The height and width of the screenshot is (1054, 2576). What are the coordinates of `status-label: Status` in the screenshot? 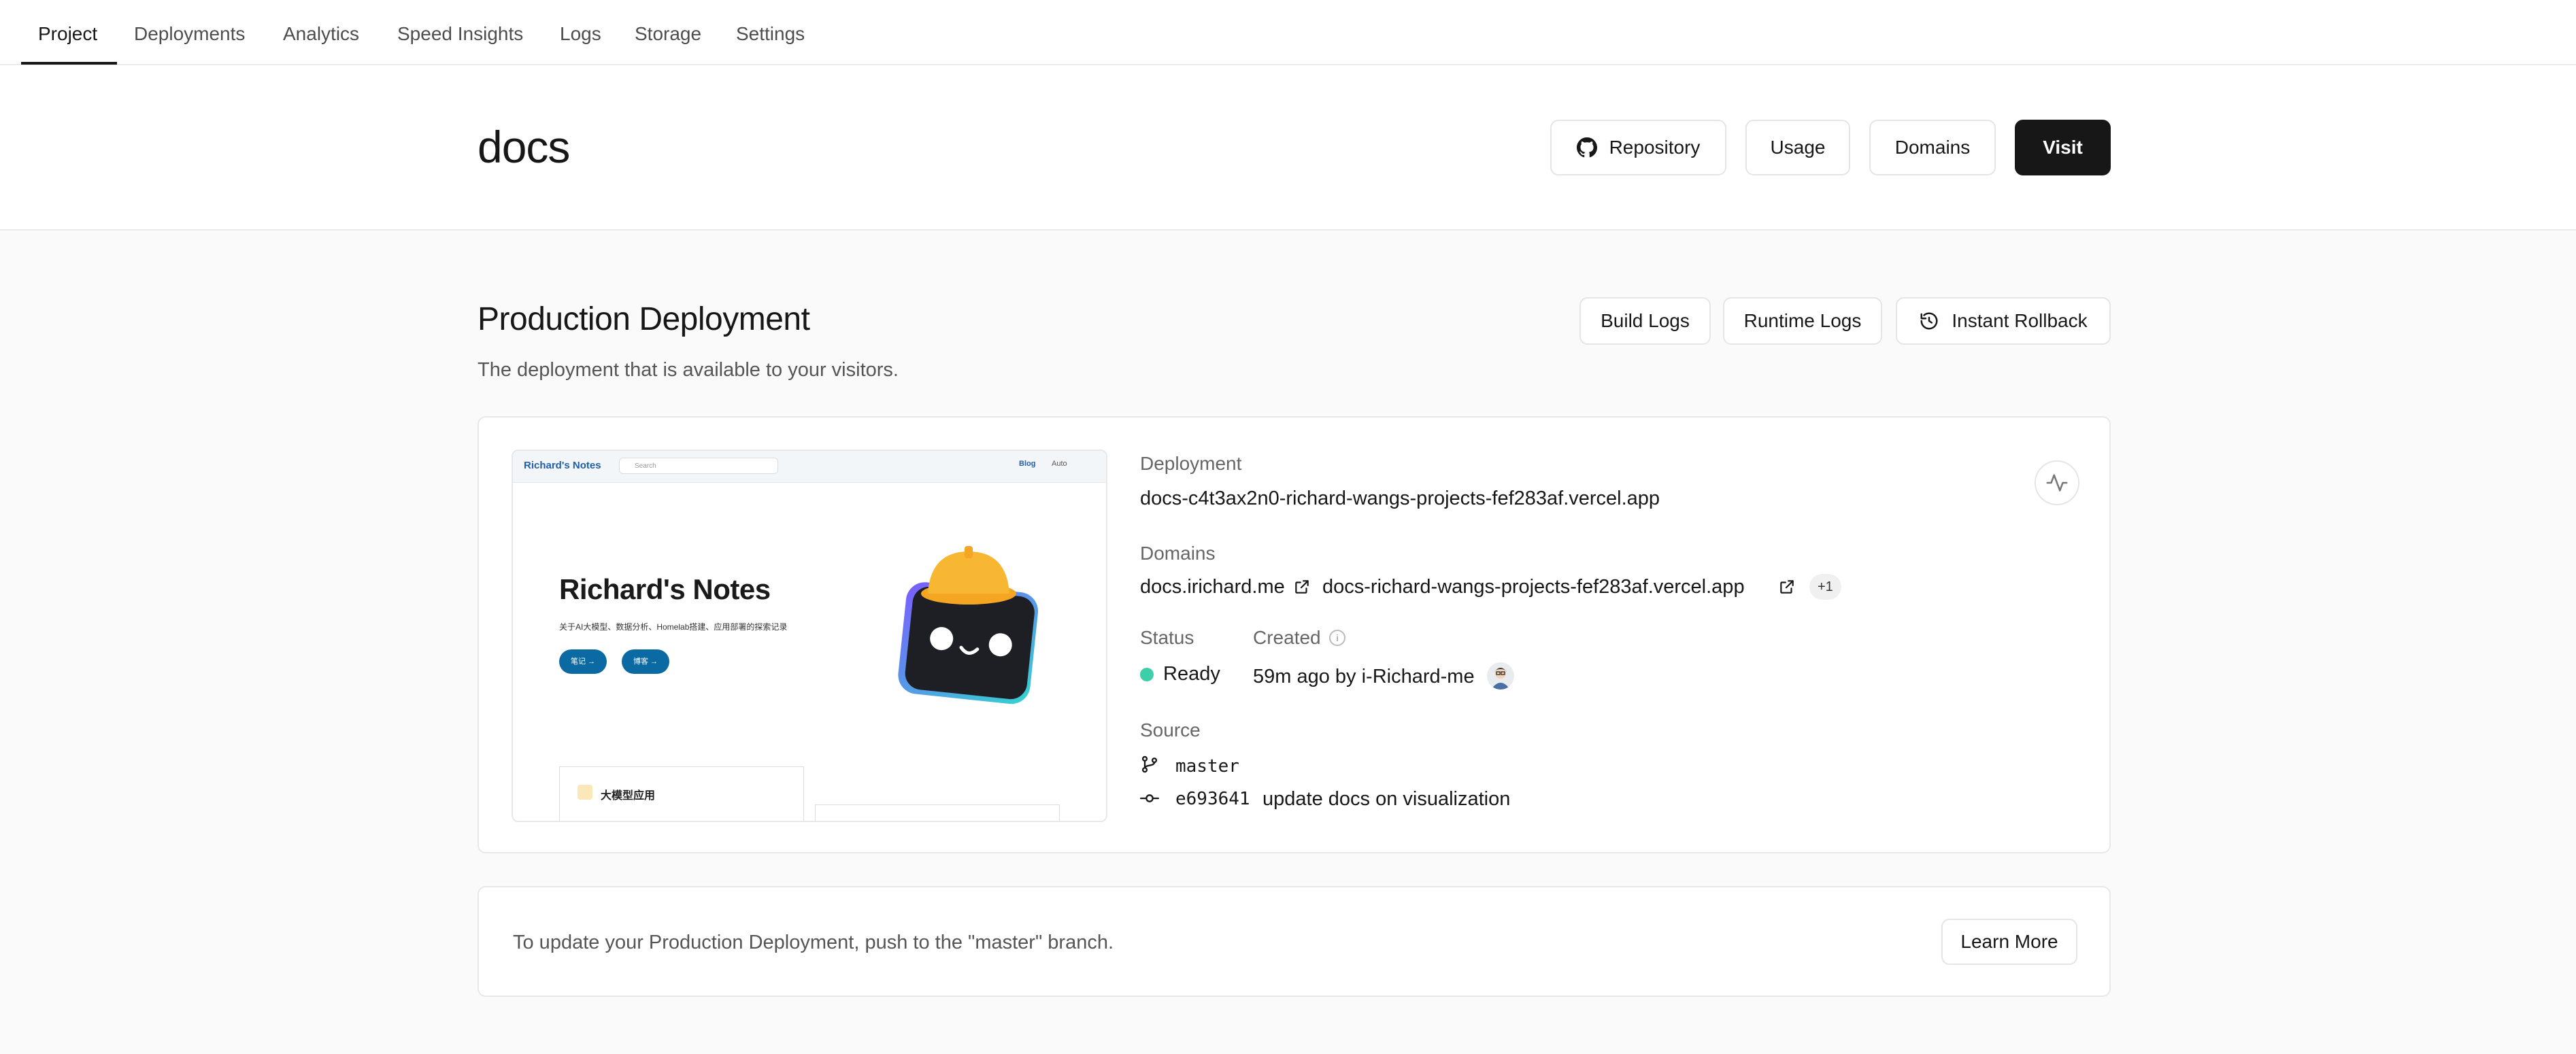 It's located at (1167, 638).